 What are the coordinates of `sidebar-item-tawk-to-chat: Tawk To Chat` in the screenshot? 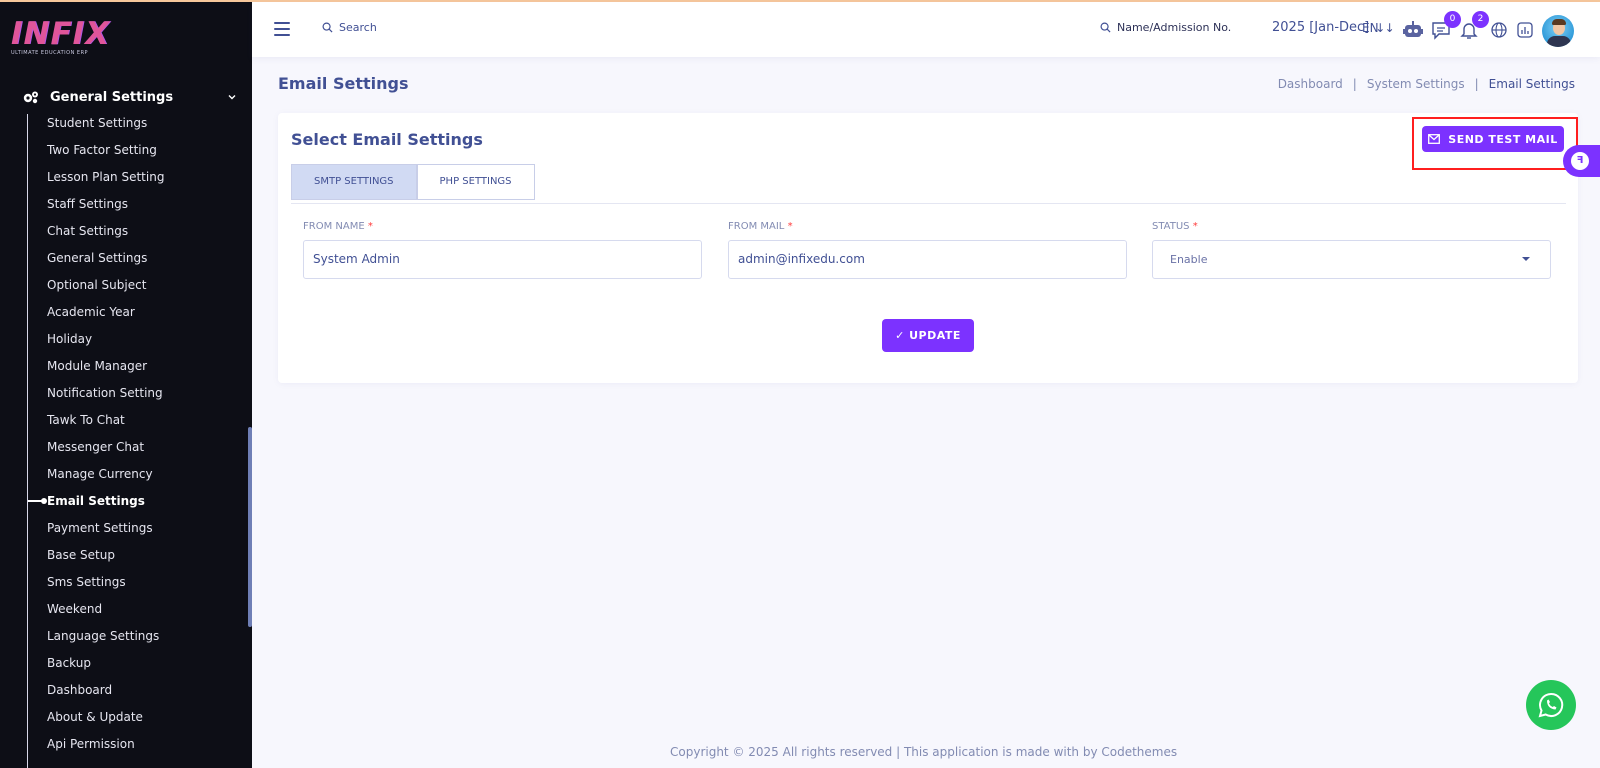 It's located at (105, 425).